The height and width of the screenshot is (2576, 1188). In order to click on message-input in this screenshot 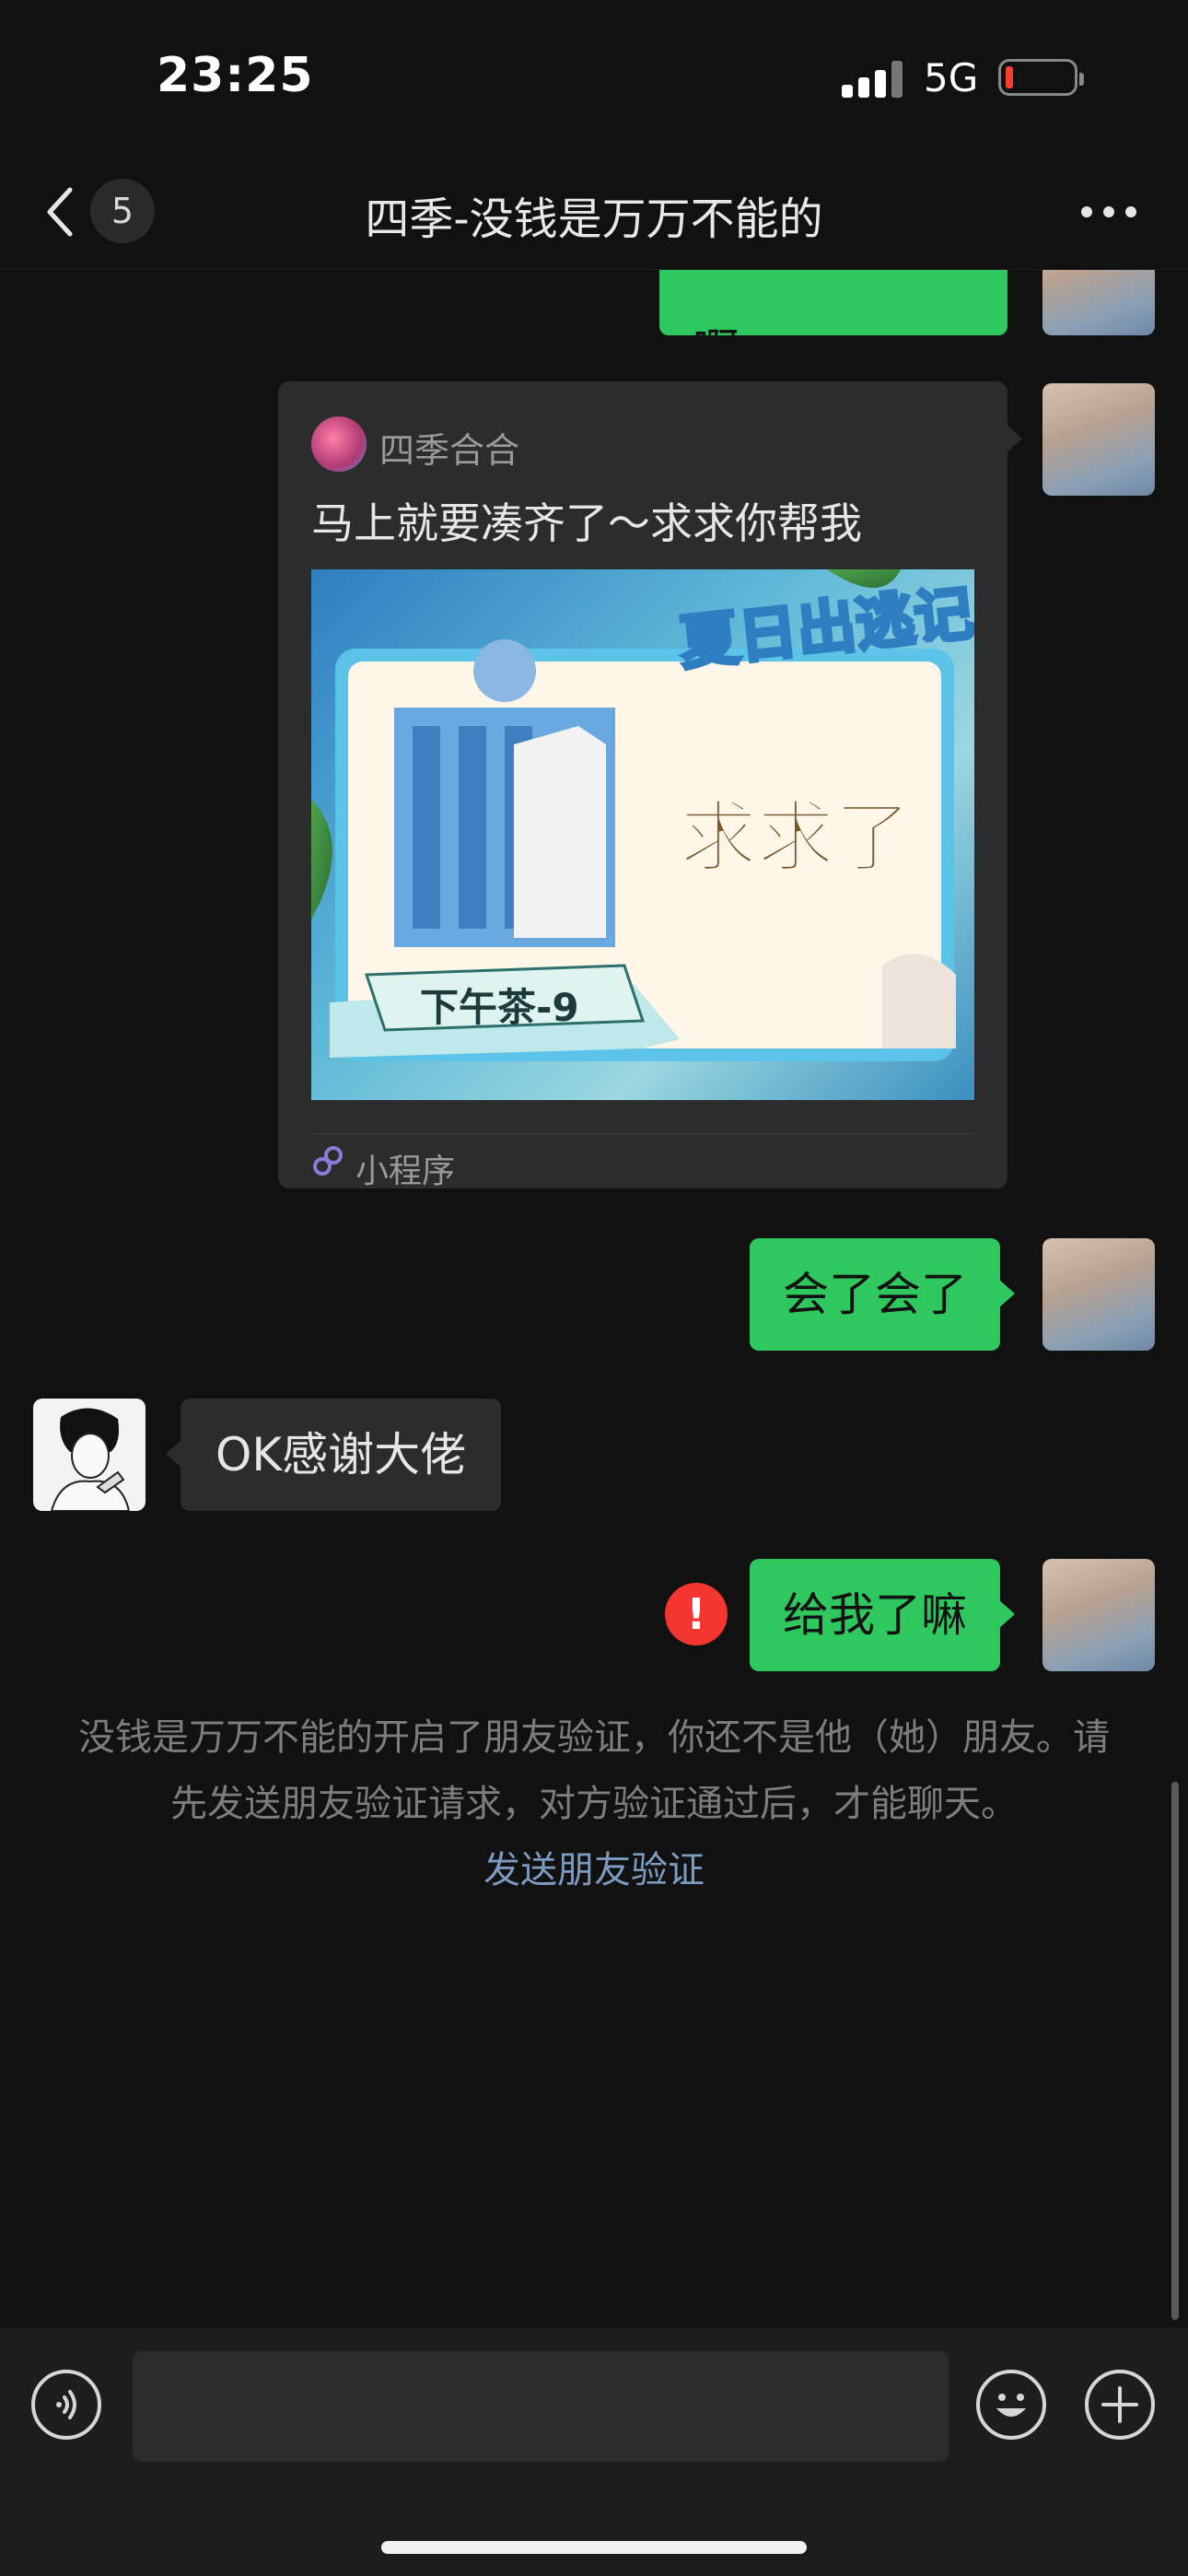, I will do `click(541, 2406)`.